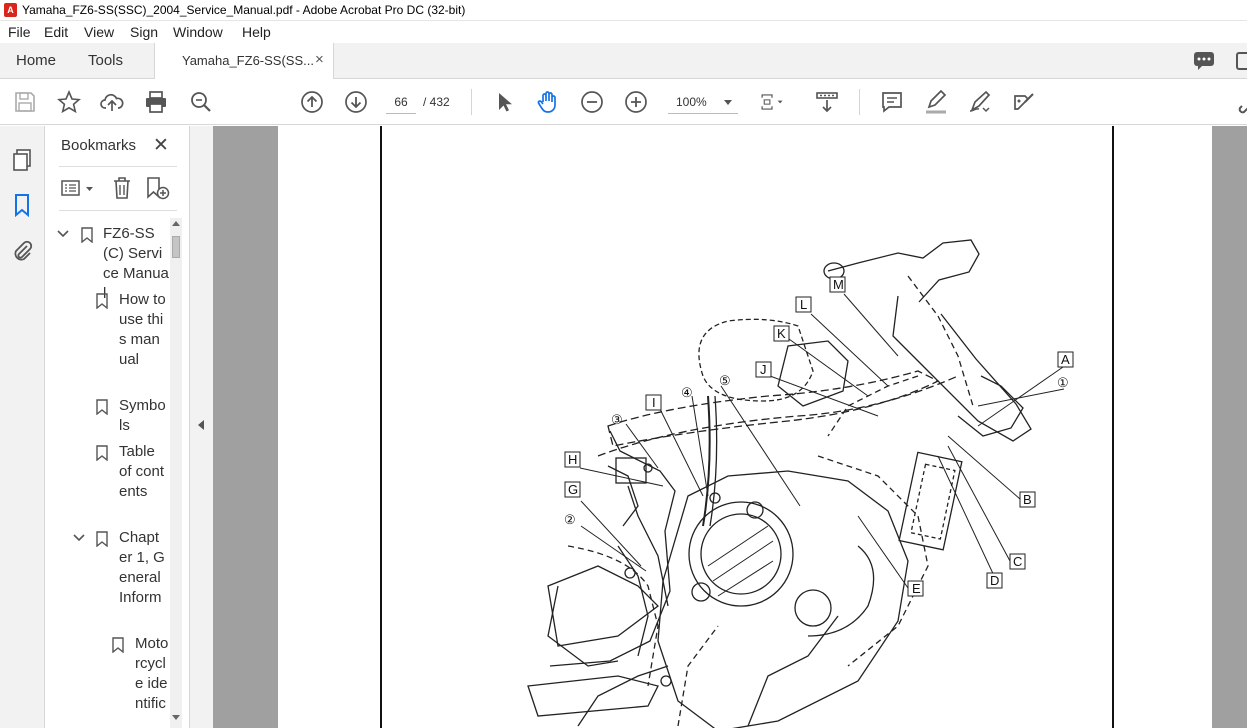 The image size is (1247, 728). Describe the element at coordinates (105, 60) in the screenshot. I see `tab-tools: Tools` at that location.